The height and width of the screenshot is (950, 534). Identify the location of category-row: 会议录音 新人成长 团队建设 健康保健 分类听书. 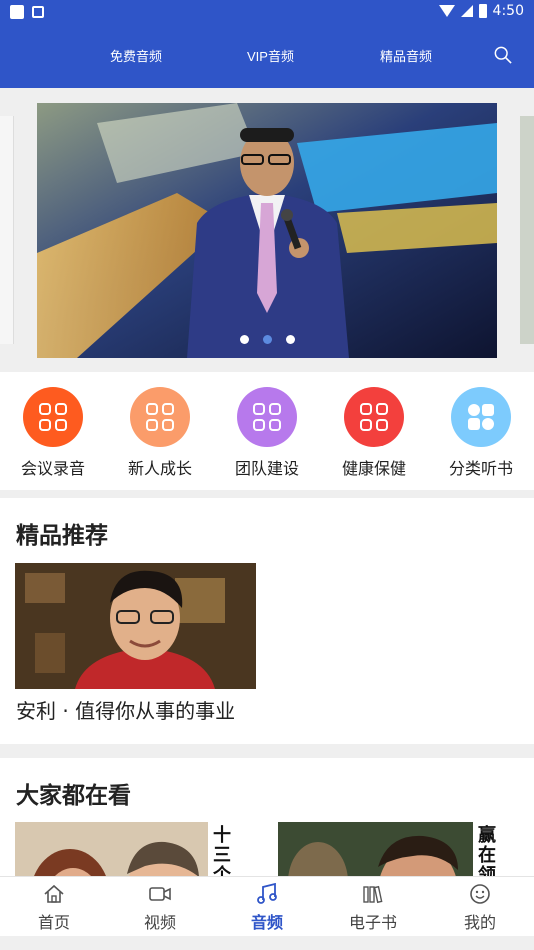
(267, 431).